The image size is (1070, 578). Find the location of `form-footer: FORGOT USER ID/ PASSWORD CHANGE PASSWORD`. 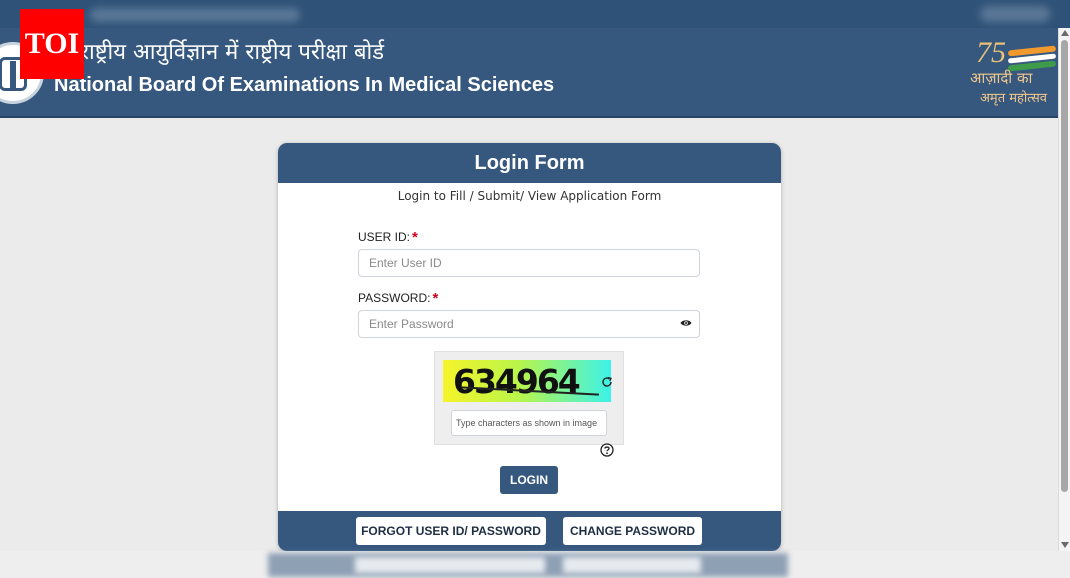

form-footer: FORGOT USER ID/ PASSWORD CHANGE PASSWORD is located at coordinates (529, 531).